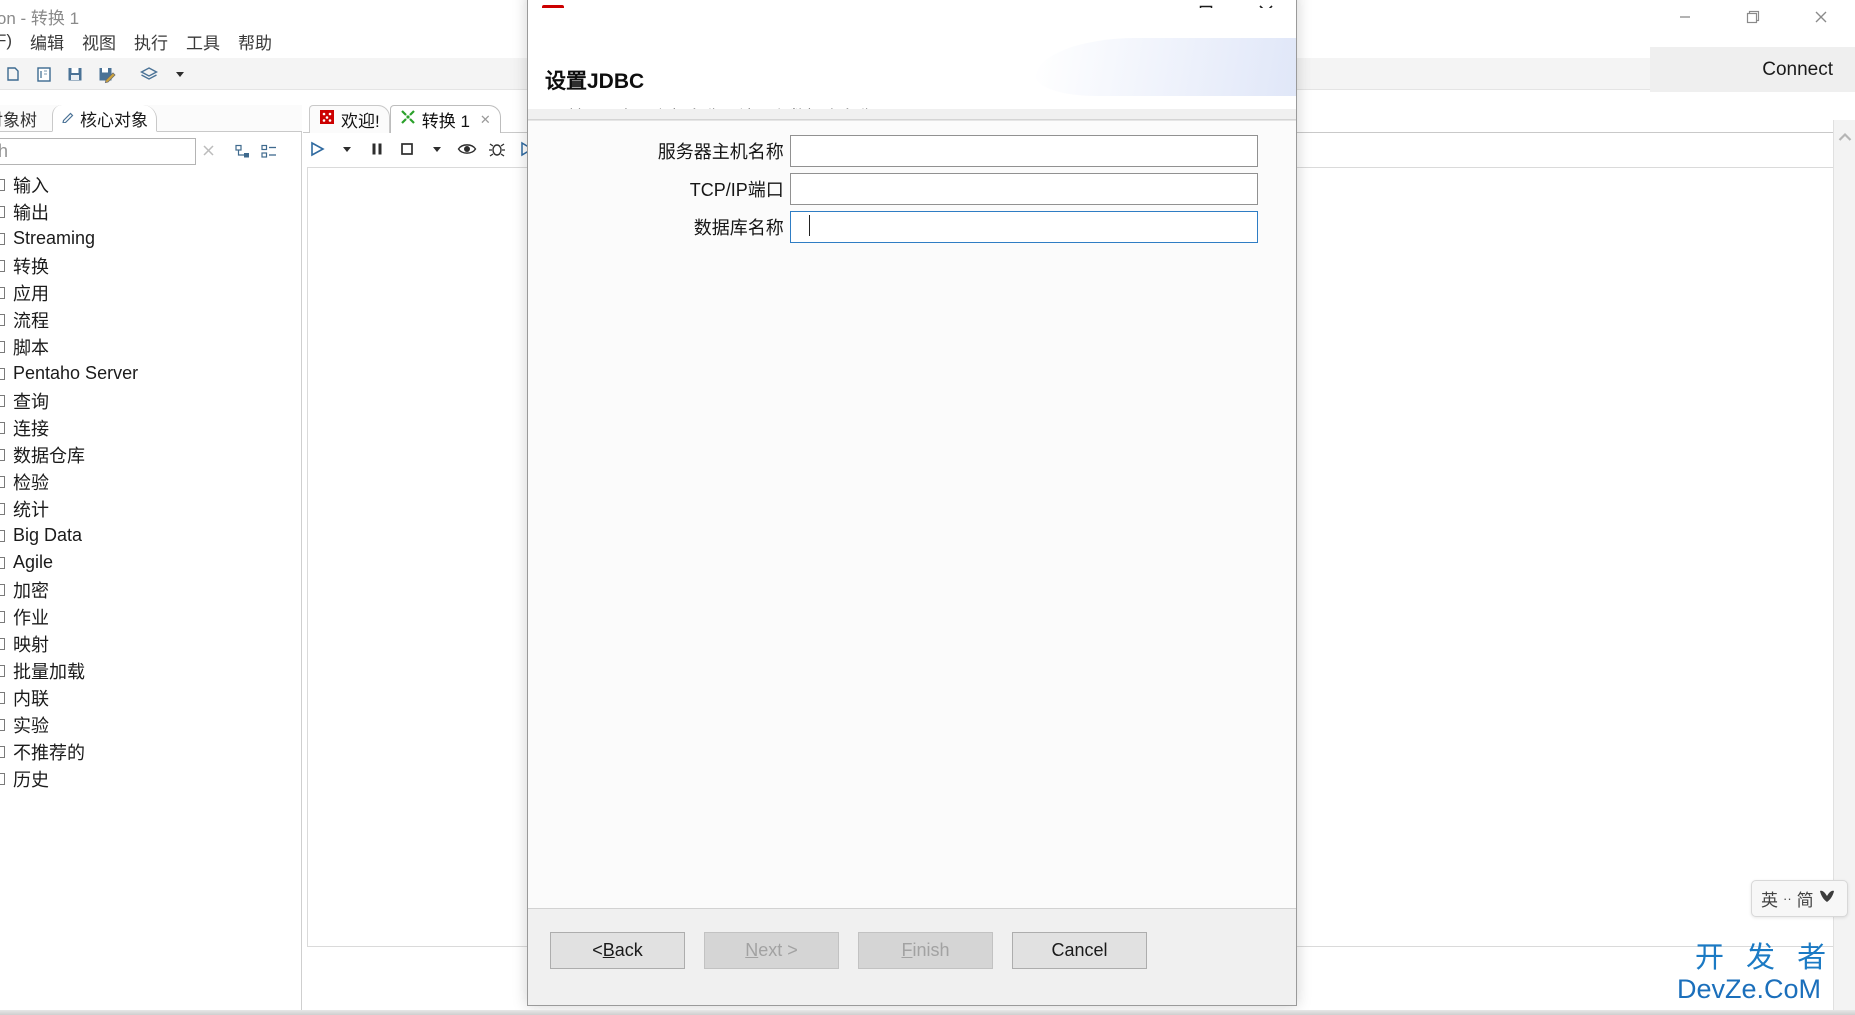 This screenshot has height=1015, width=1855. I want to click on tree-item: 输入, so click(151, 184).